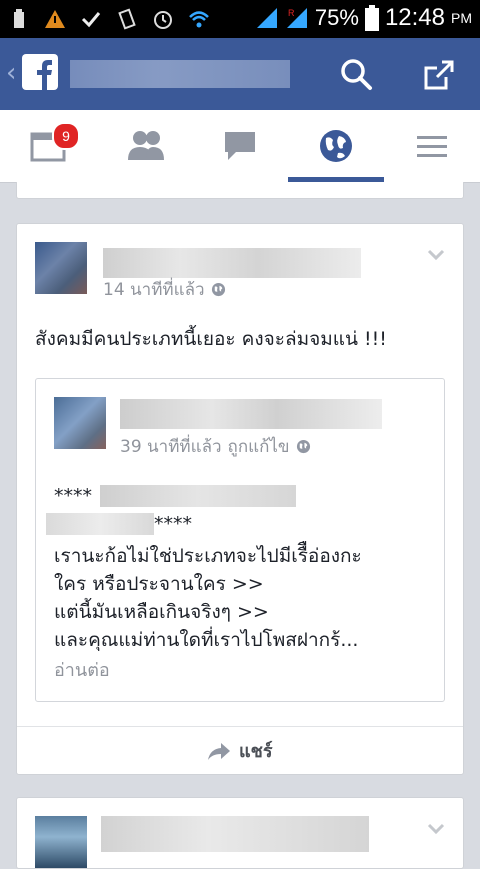  I want to click on post-timestamp: 14 นาทีที่แล้ว, so click(154, 289).